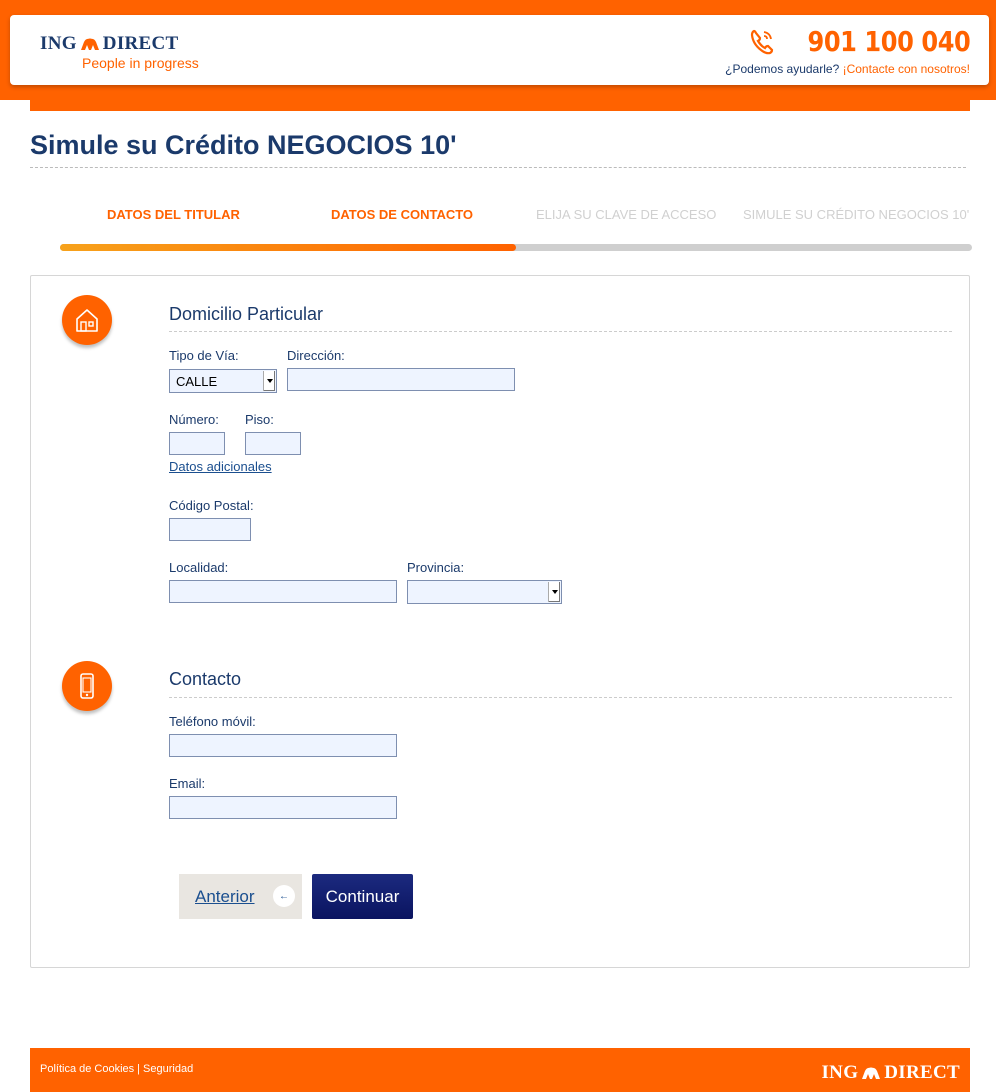 The image size is (996, 1092). What do you see at coordinates (223, 381) in the screenshot?
I see `tipo-via-select: CALLE` at bounding box center [223, 381].